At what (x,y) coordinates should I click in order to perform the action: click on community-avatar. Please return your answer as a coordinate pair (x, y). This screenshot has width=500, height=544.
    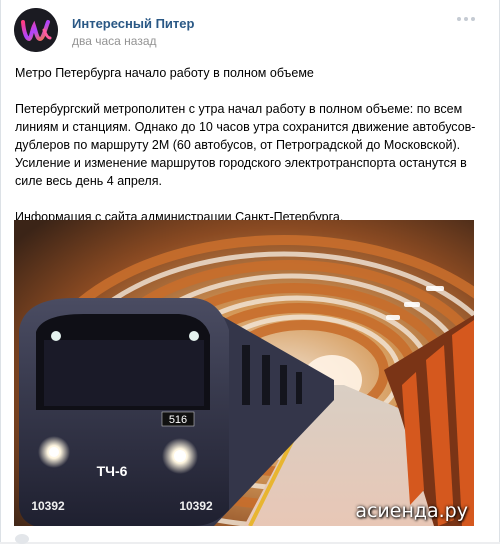
    Looking at the image, I should click on (36, 30).